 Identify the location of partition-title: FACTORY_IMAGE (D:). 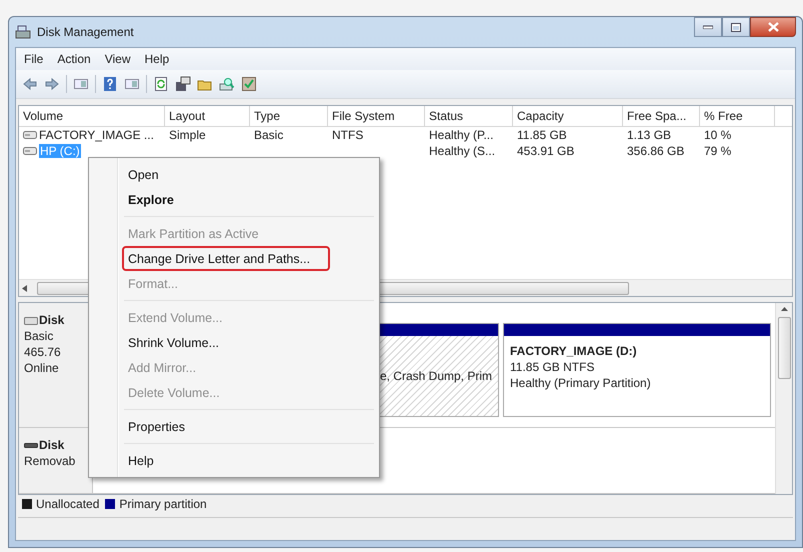
(574, 351).